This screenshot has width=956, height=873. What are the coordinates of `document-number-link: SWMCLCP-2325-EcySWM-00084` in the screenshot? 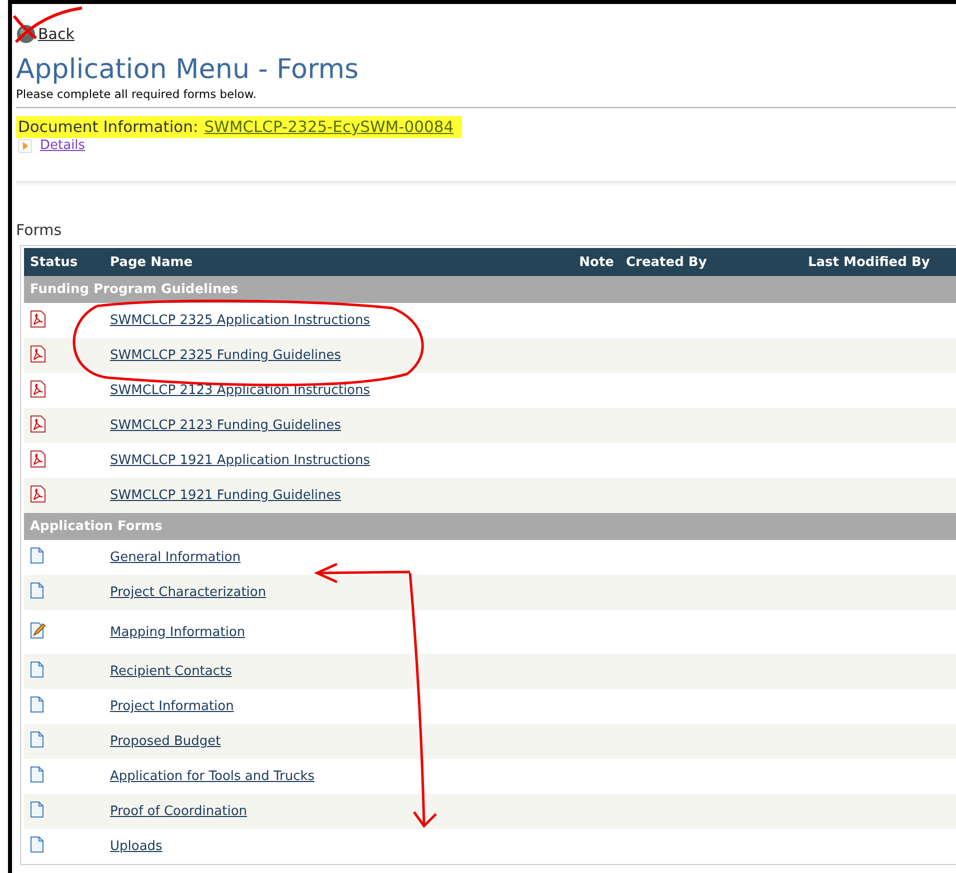 It's located at (329, 127).